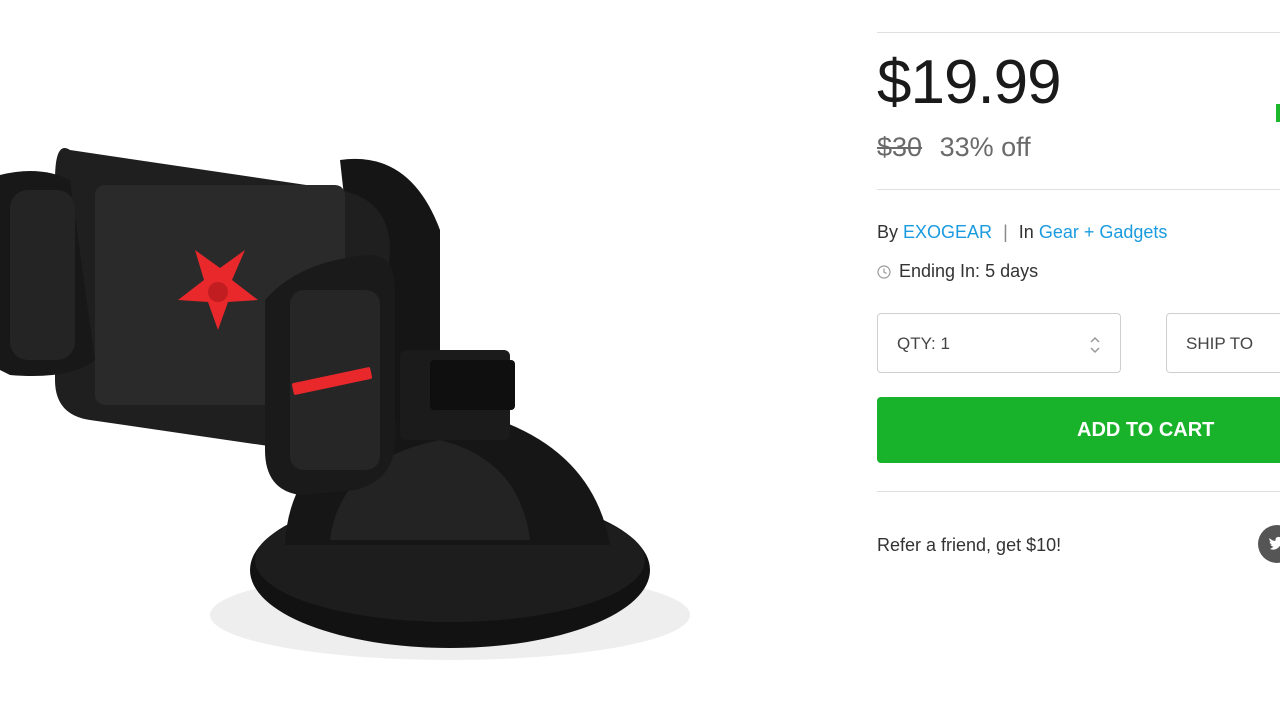 This screenshot has width=1280, height=720. I want to click on in-label: In, so click(1026, 232).